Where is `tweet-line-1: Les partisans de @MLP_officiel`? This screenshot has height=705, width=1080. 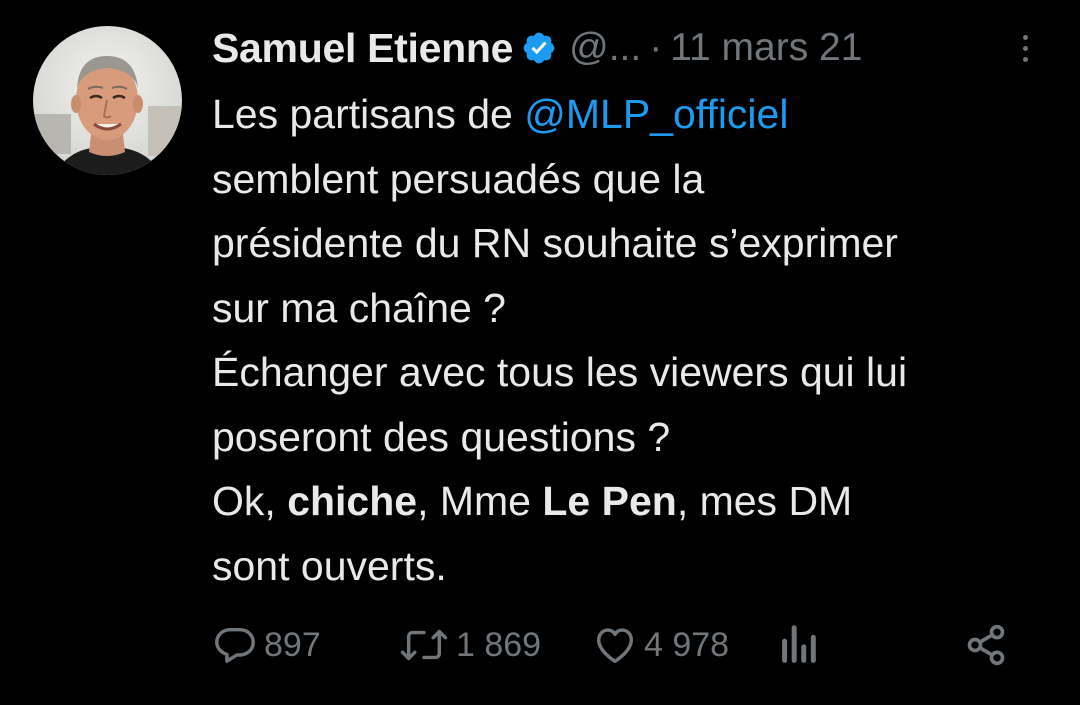 tweet-line-1: Les partisans de @MLP_officiel is located at coordinates (637, 114).